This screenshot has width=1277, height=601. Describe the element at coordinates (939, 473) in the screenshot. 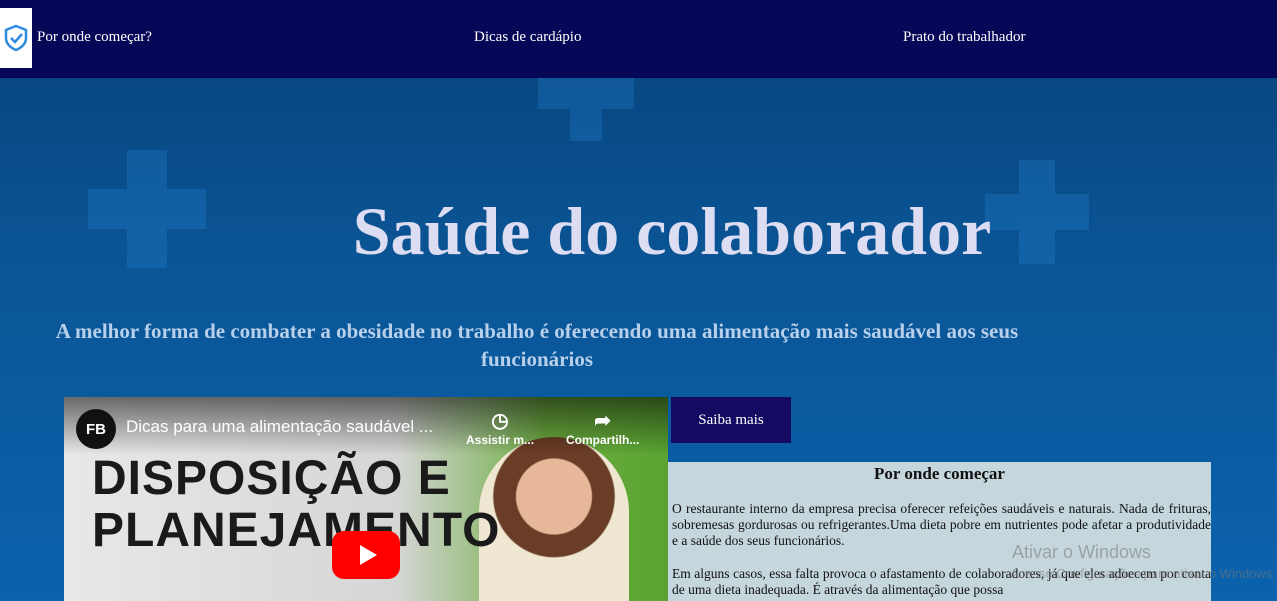

I see `info-title: Por onde começar` at that location.